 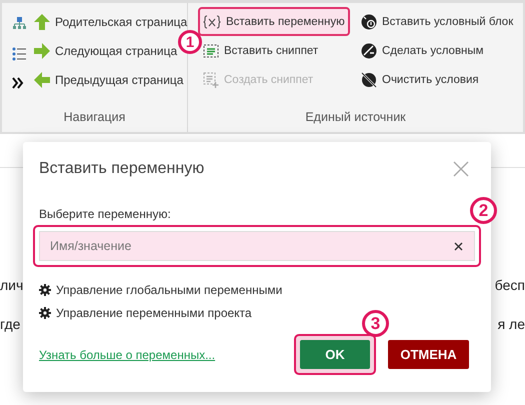 I want to click on arrow-left-icon, so click(x=42, y=80).